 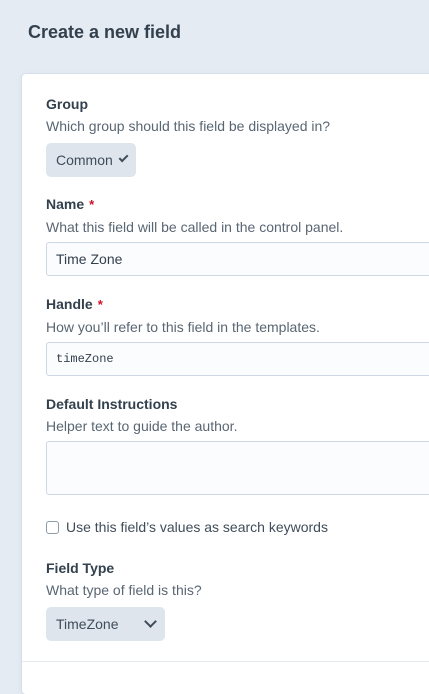 I want to click on default-instructions-help: Helper text to guide the author., so click(x=142, y=426).